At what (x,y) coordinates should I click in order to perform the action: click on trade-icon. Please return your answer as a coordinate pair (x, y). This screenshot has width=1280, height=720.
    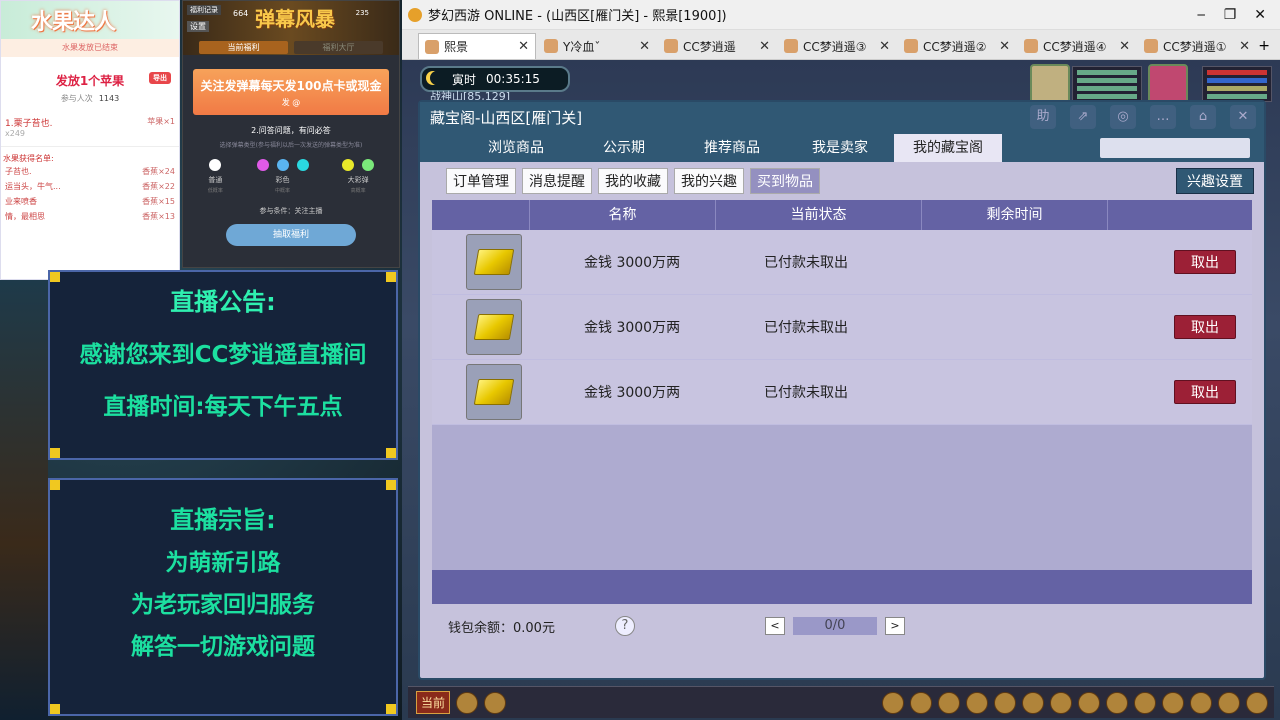
    Looking at the image, I should click on (977, 702).